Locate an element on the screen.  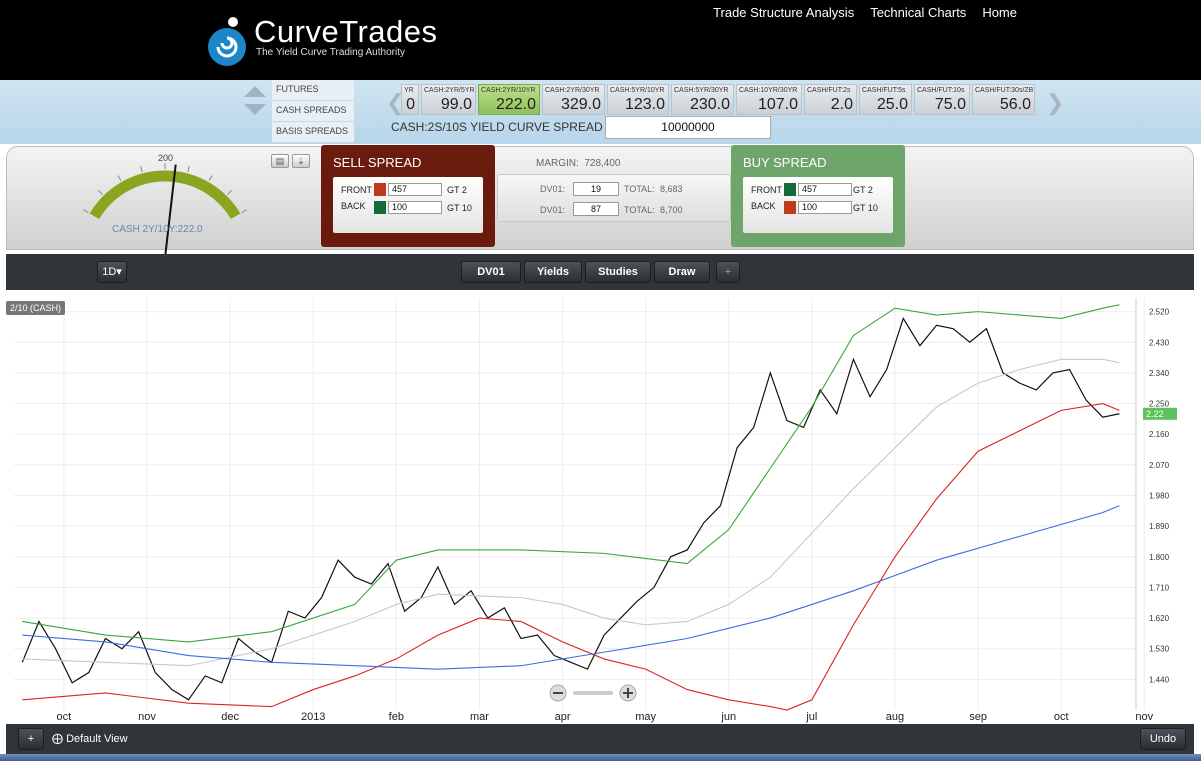
ticker-label: CASH/FUT:10s is located at coordinates (941, 90).